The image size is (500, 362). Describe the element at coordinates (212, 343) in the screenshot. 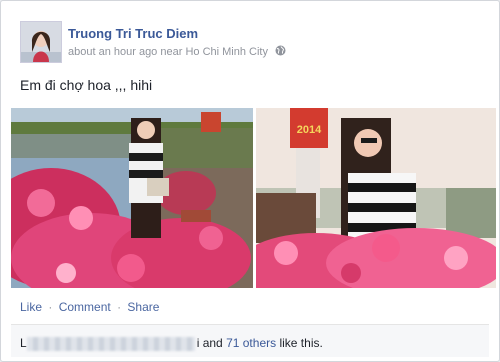

I see `likes-and: and` at that location.